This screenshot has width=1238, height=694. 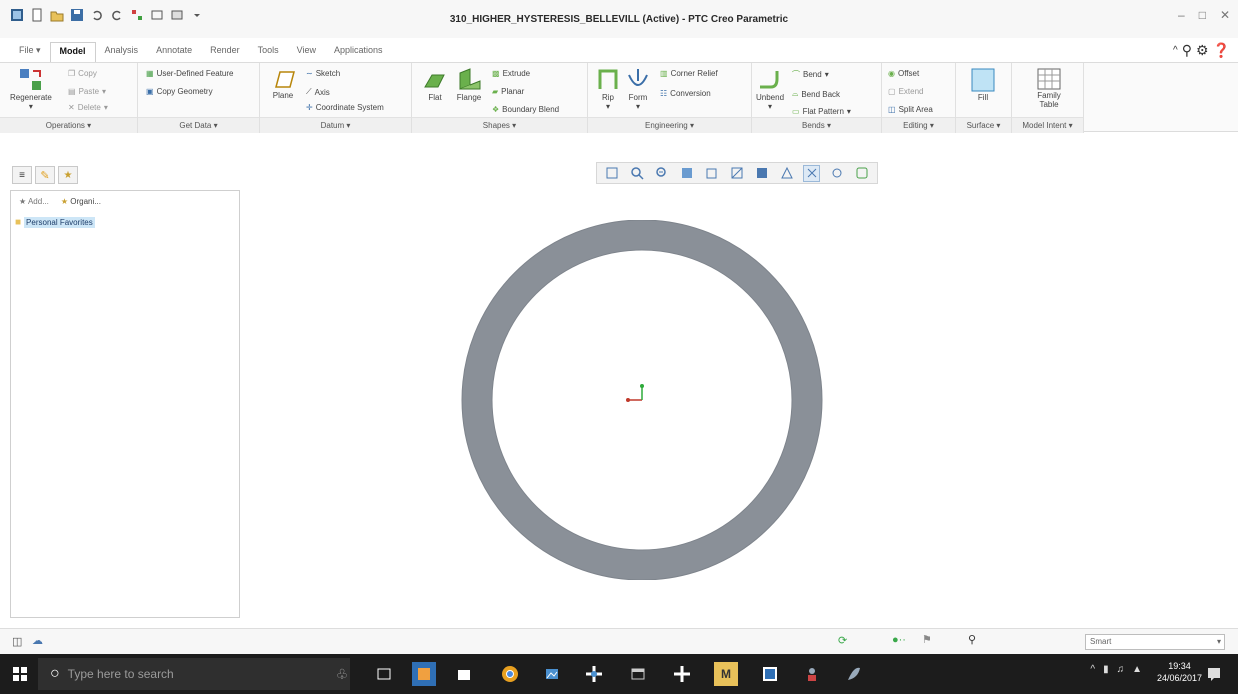 I want to click on store-icon, so click(x=464, y=674).